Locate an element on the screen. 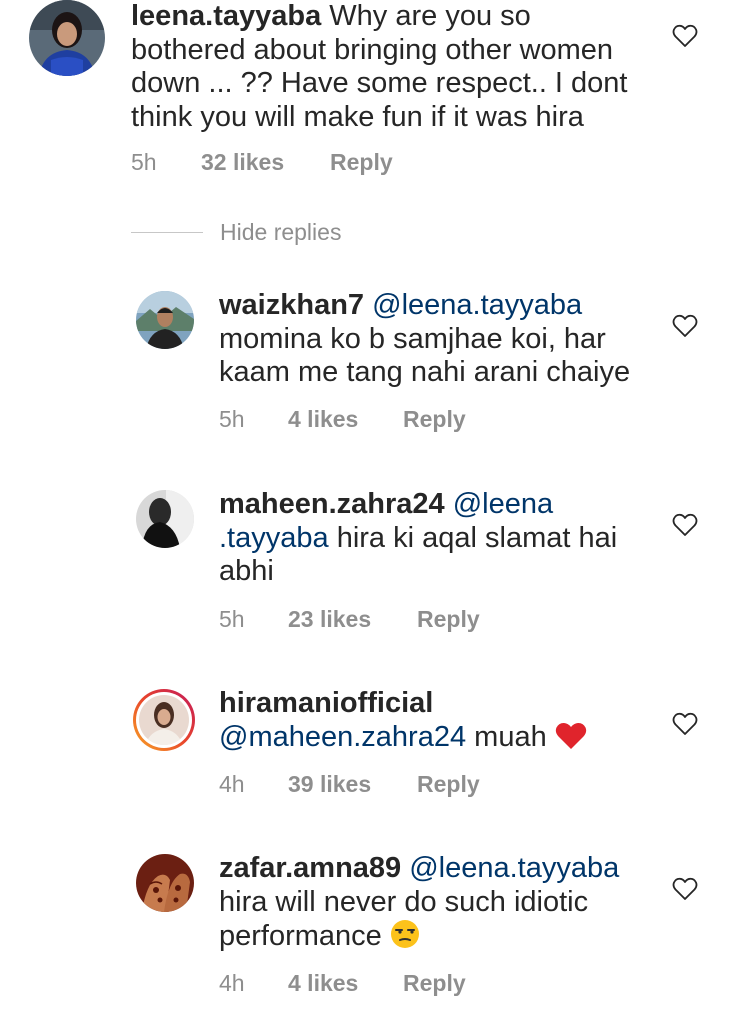 Image resolution: width=743 pixels, height=1024 pixels. comment-meta: 5h 32 likes Reply is located at coordinates (331, 163).